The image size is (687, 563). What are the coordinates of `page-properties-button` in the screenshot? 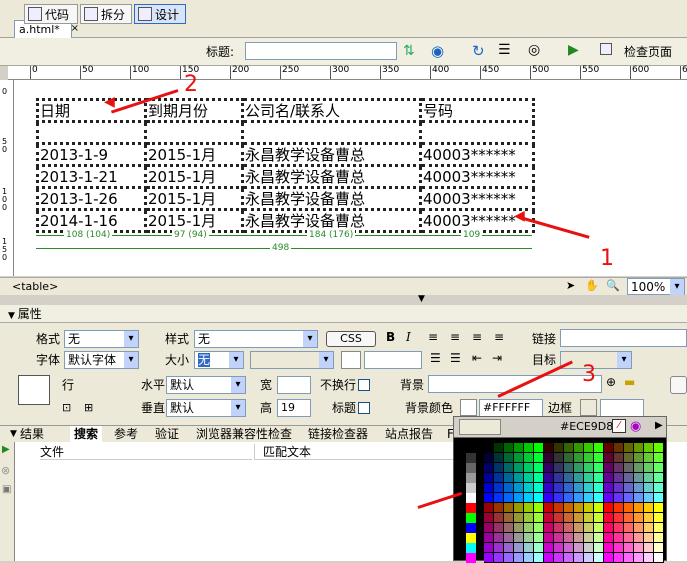 It's located at (678, 385).